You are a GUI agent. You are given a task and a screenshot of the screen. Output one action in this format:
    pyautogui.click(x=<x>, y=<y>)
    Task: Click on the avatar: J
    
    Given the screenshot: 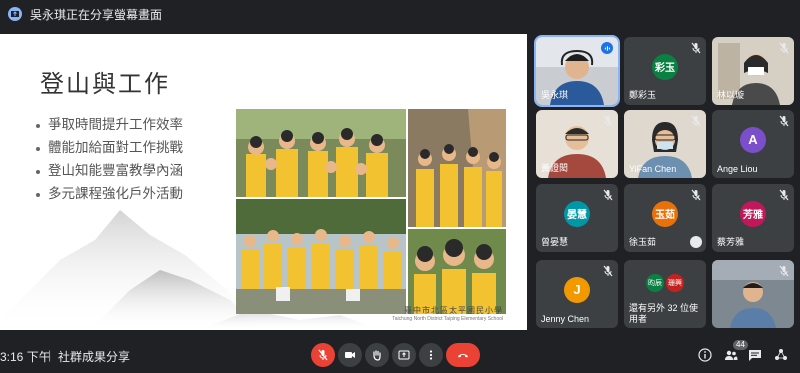 What is the action you would take?
    pyautogui.click(x=577, y=289)
    